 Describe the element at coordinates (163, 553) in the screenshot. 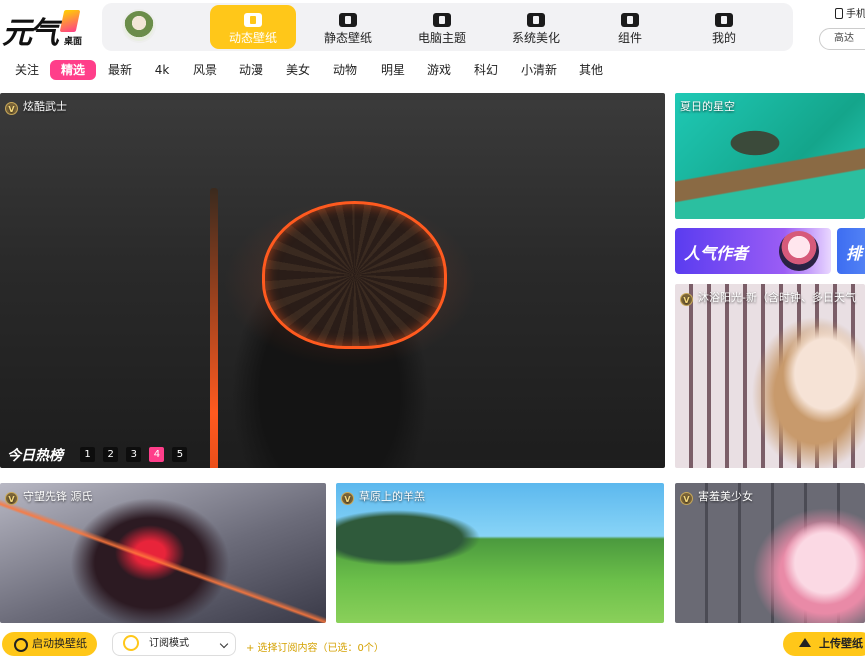

I see `wallpaper-card-genji: V 守望先锋 源氏` at that location.